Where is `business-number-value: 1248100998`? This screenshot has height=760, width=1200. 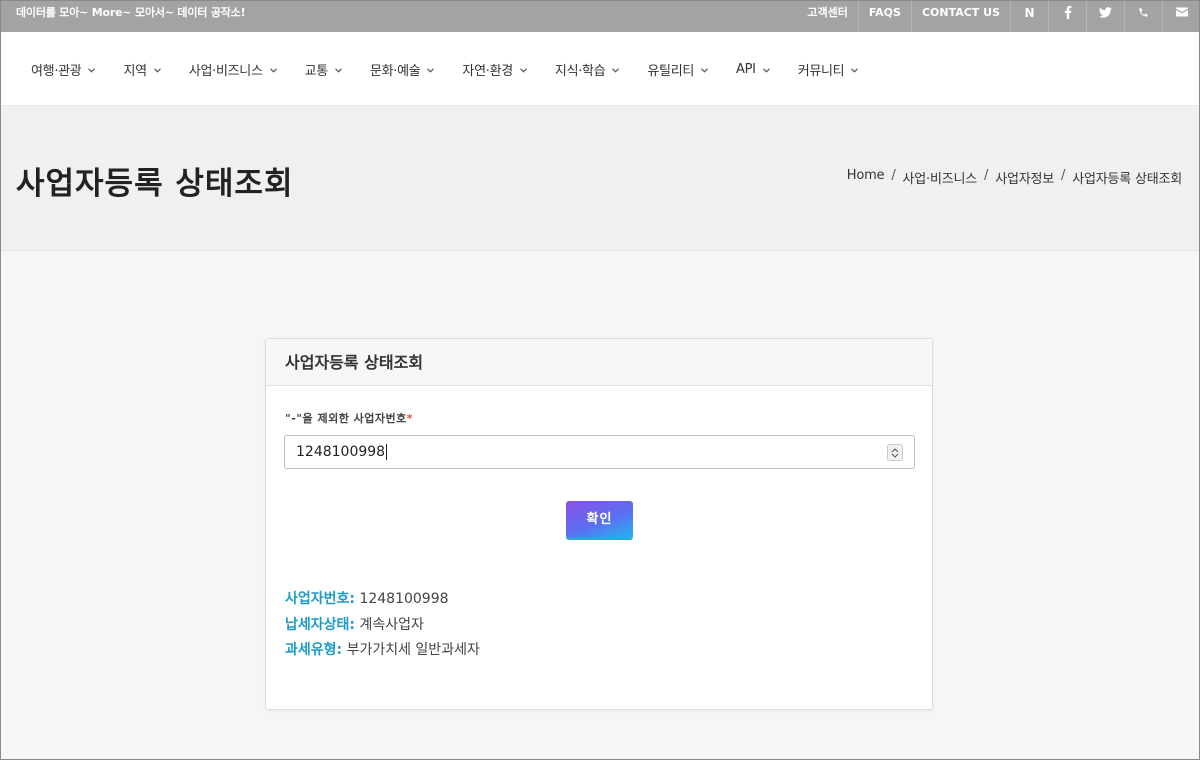 business-number-value: 1248100998 is located at coordinates (342, 452).